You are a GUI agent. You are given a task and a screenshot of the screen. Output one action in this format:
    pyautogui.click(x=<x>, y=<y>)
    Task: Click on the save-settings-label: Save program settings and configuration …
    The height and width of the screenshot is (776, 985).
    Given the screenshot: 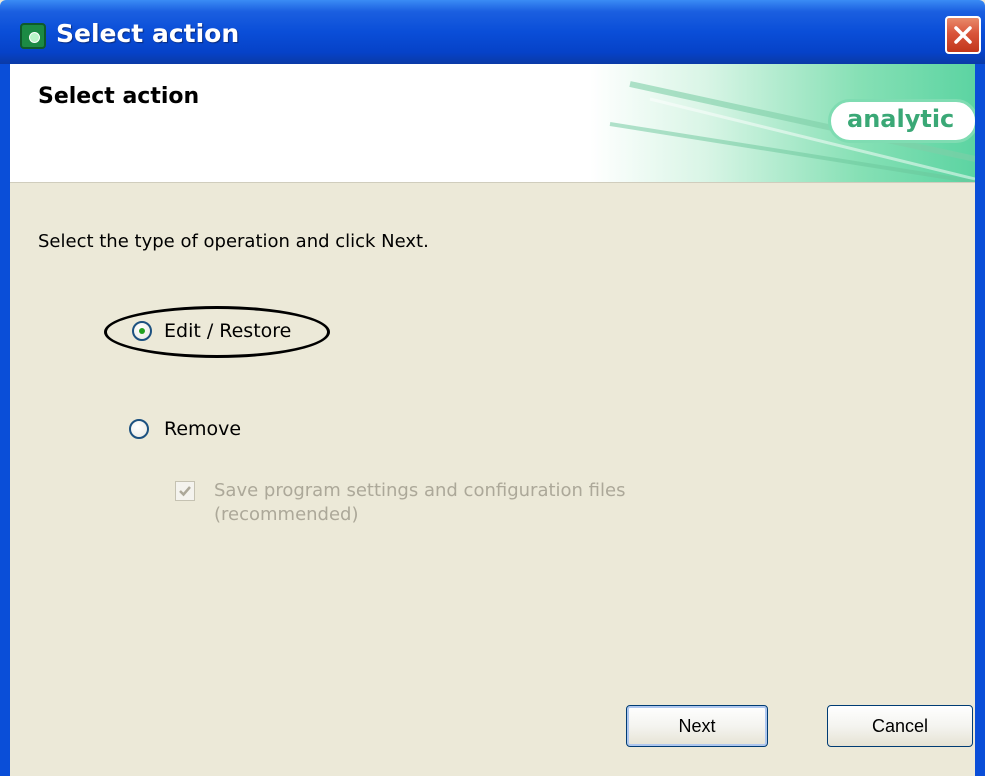 What is the action you would take?
    pyautogui.click(x=419, y=503)
    